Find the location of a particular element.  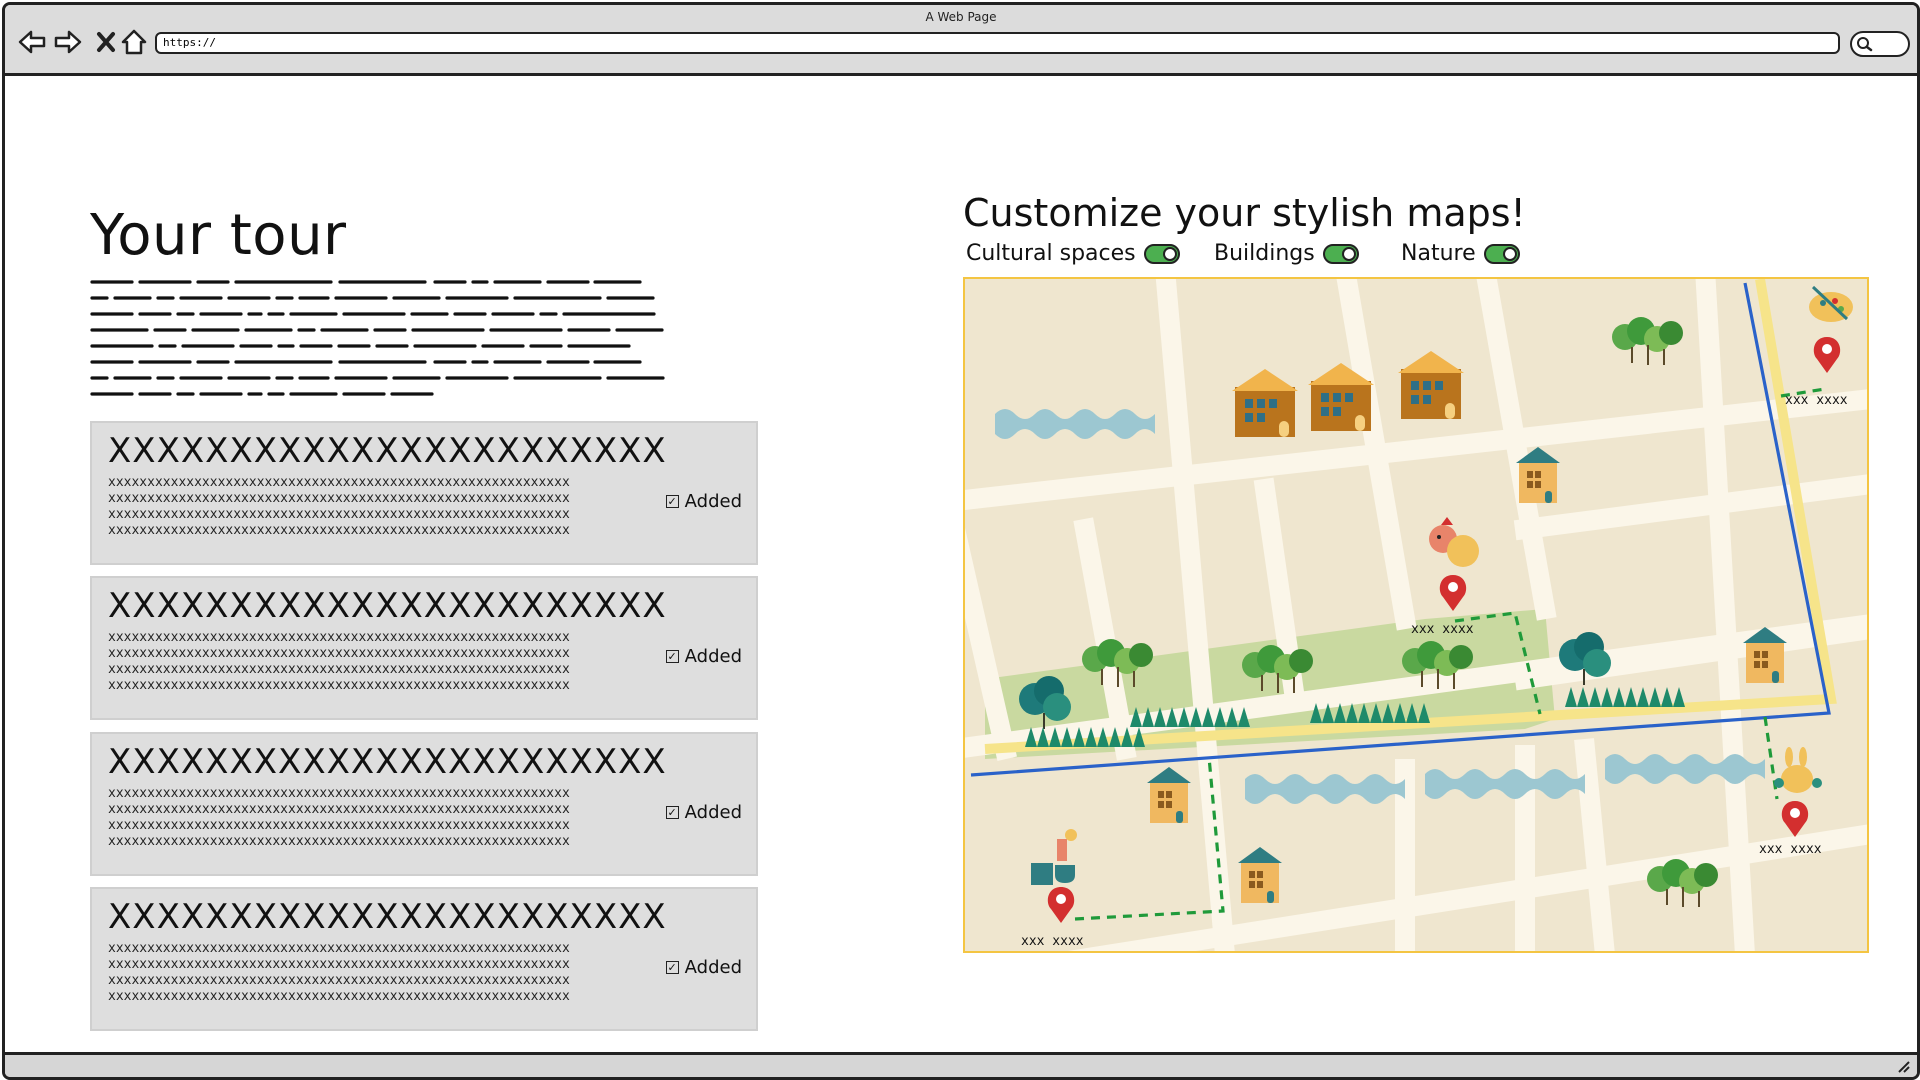

forward-arrow-icon is located at coordinates (68, 42).